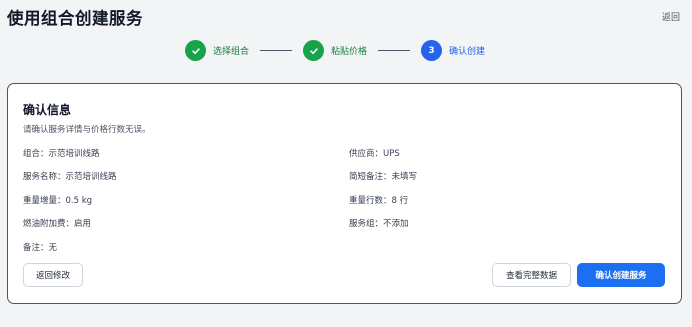 The image size is (692, 327). I want to click on step-confirm-create: 3 确认创建, so click(453, 50).